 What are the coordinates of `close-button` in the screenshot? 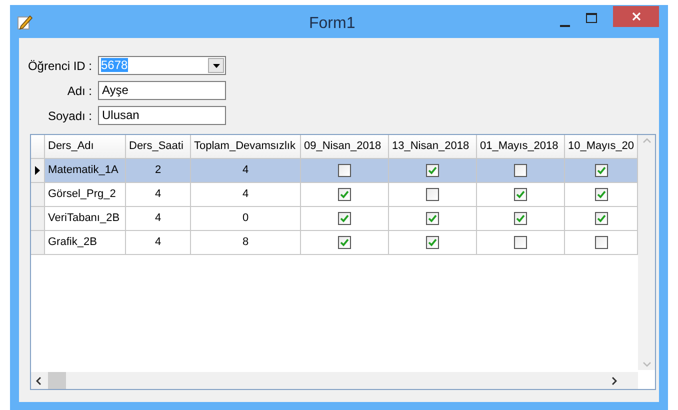 It's located at (636, 16).